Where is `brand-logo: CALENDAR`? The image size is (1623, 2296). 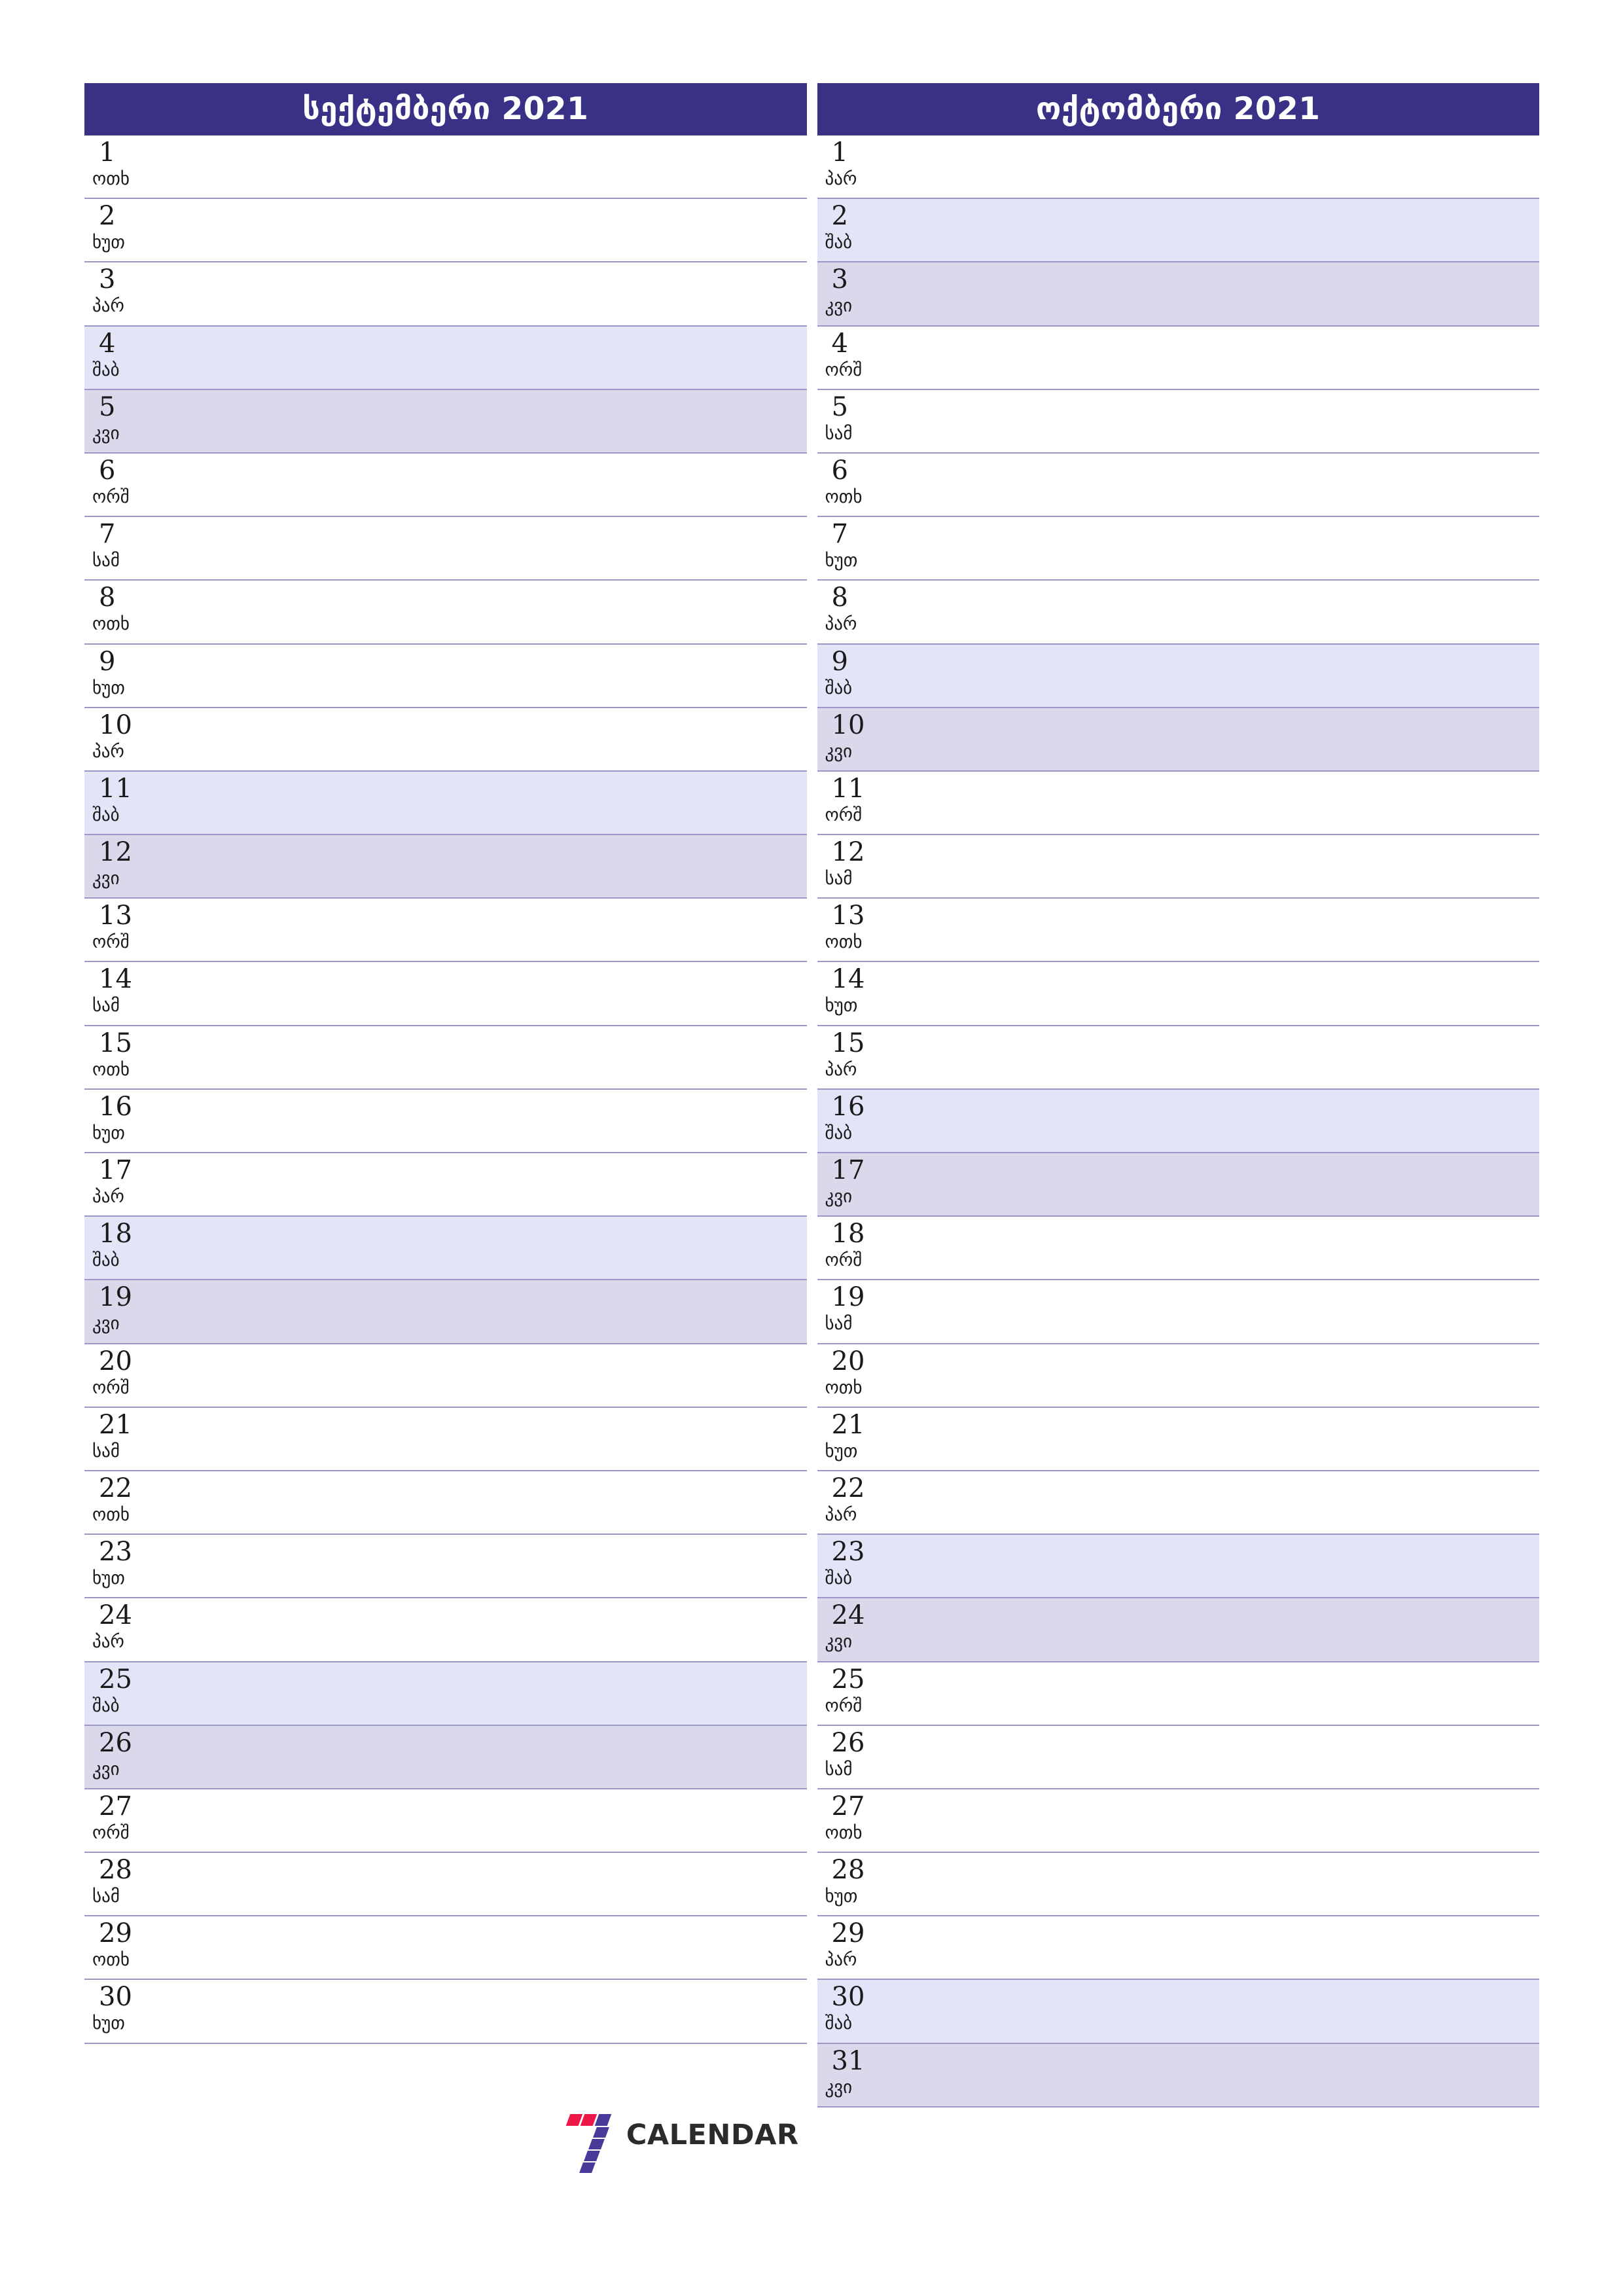
brand-logo: CALENDAR is located at coordinates (682, 2141).